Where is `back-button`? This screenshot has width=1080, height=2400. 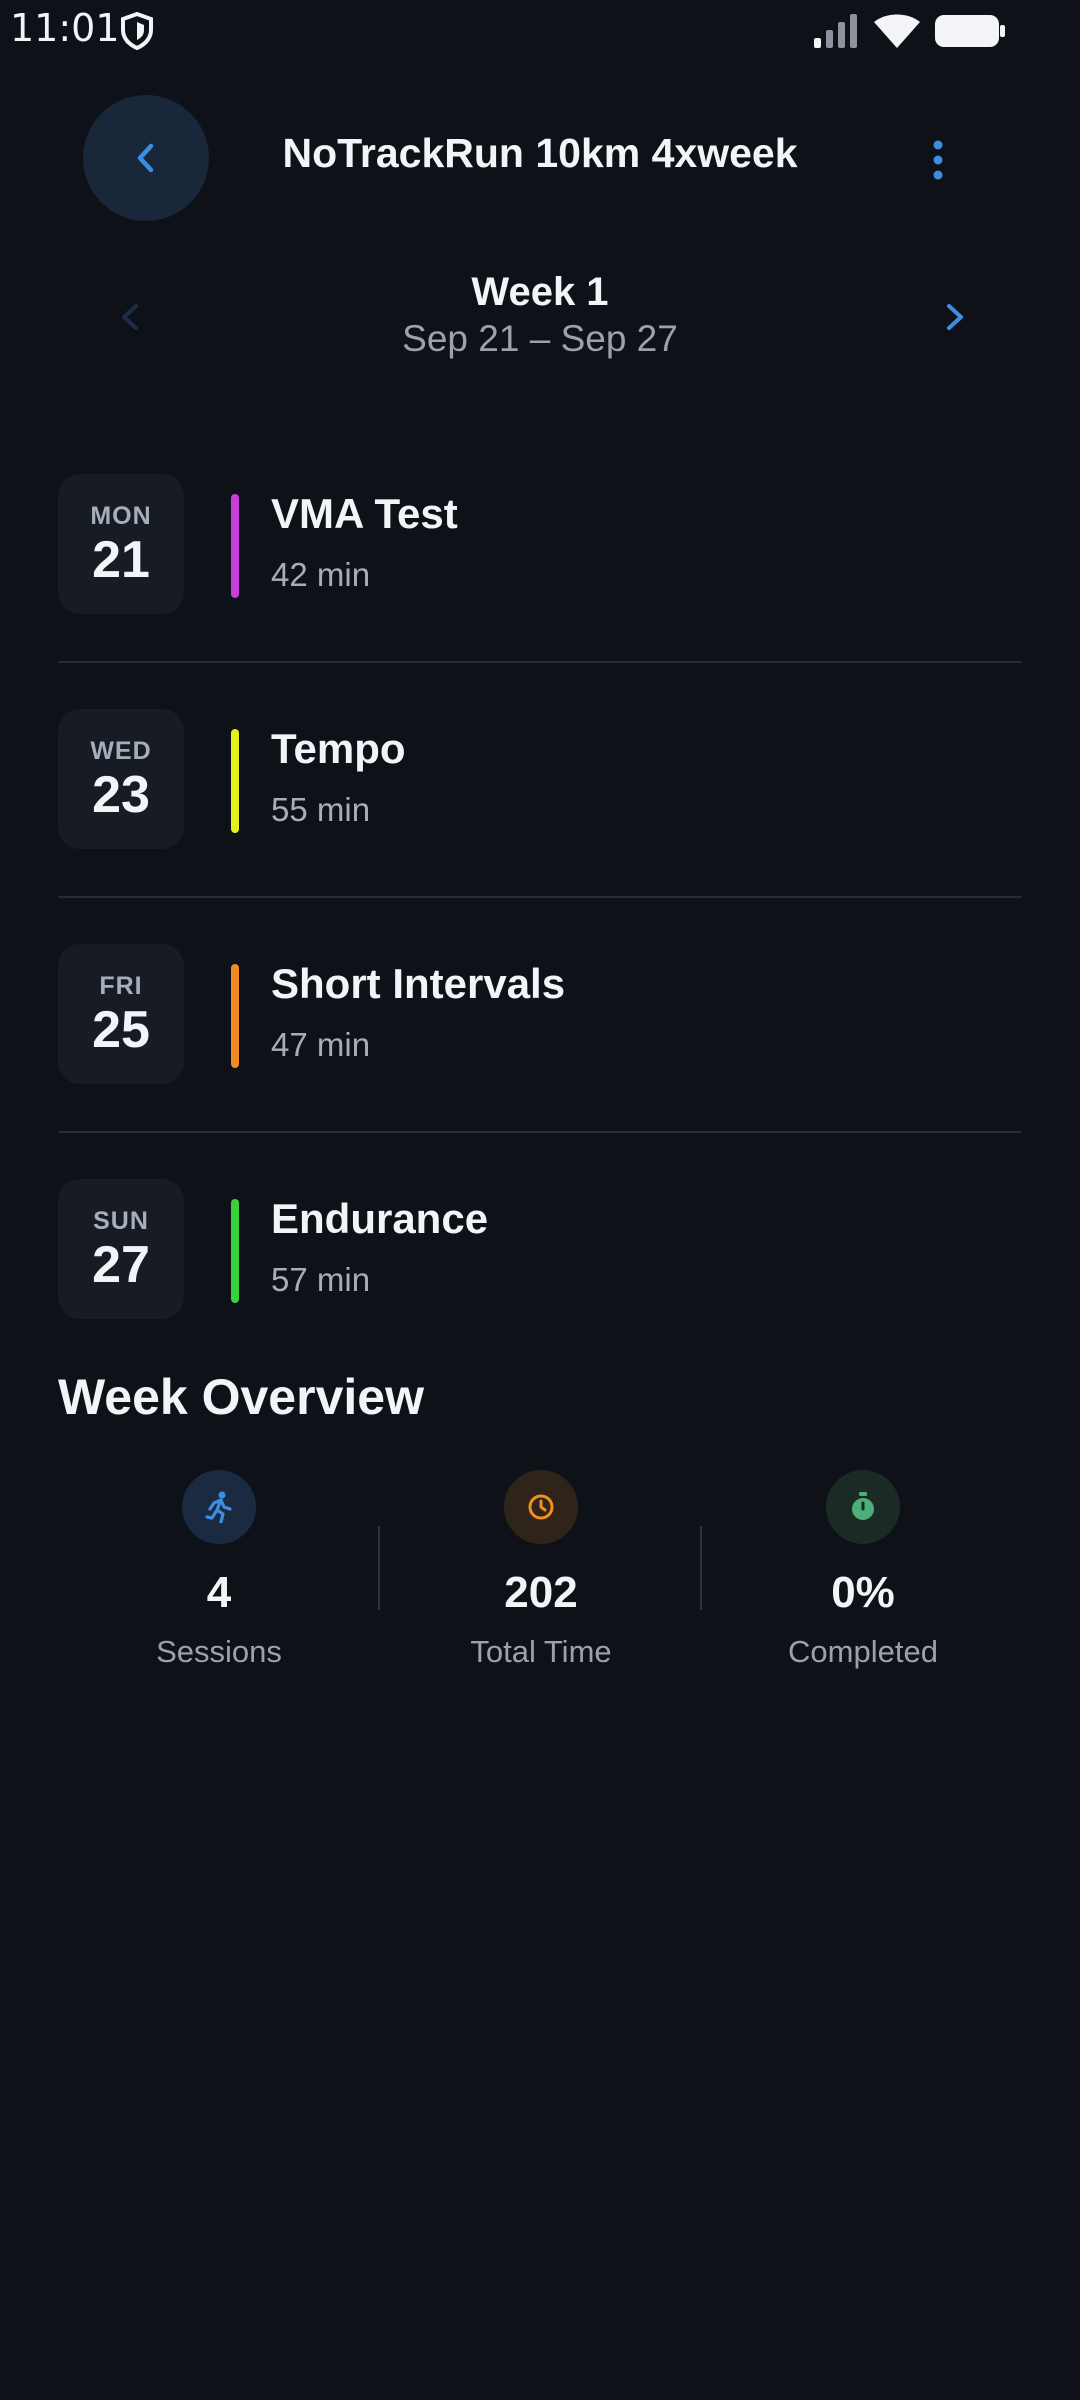 back-button is located at coordinates (146, 158).